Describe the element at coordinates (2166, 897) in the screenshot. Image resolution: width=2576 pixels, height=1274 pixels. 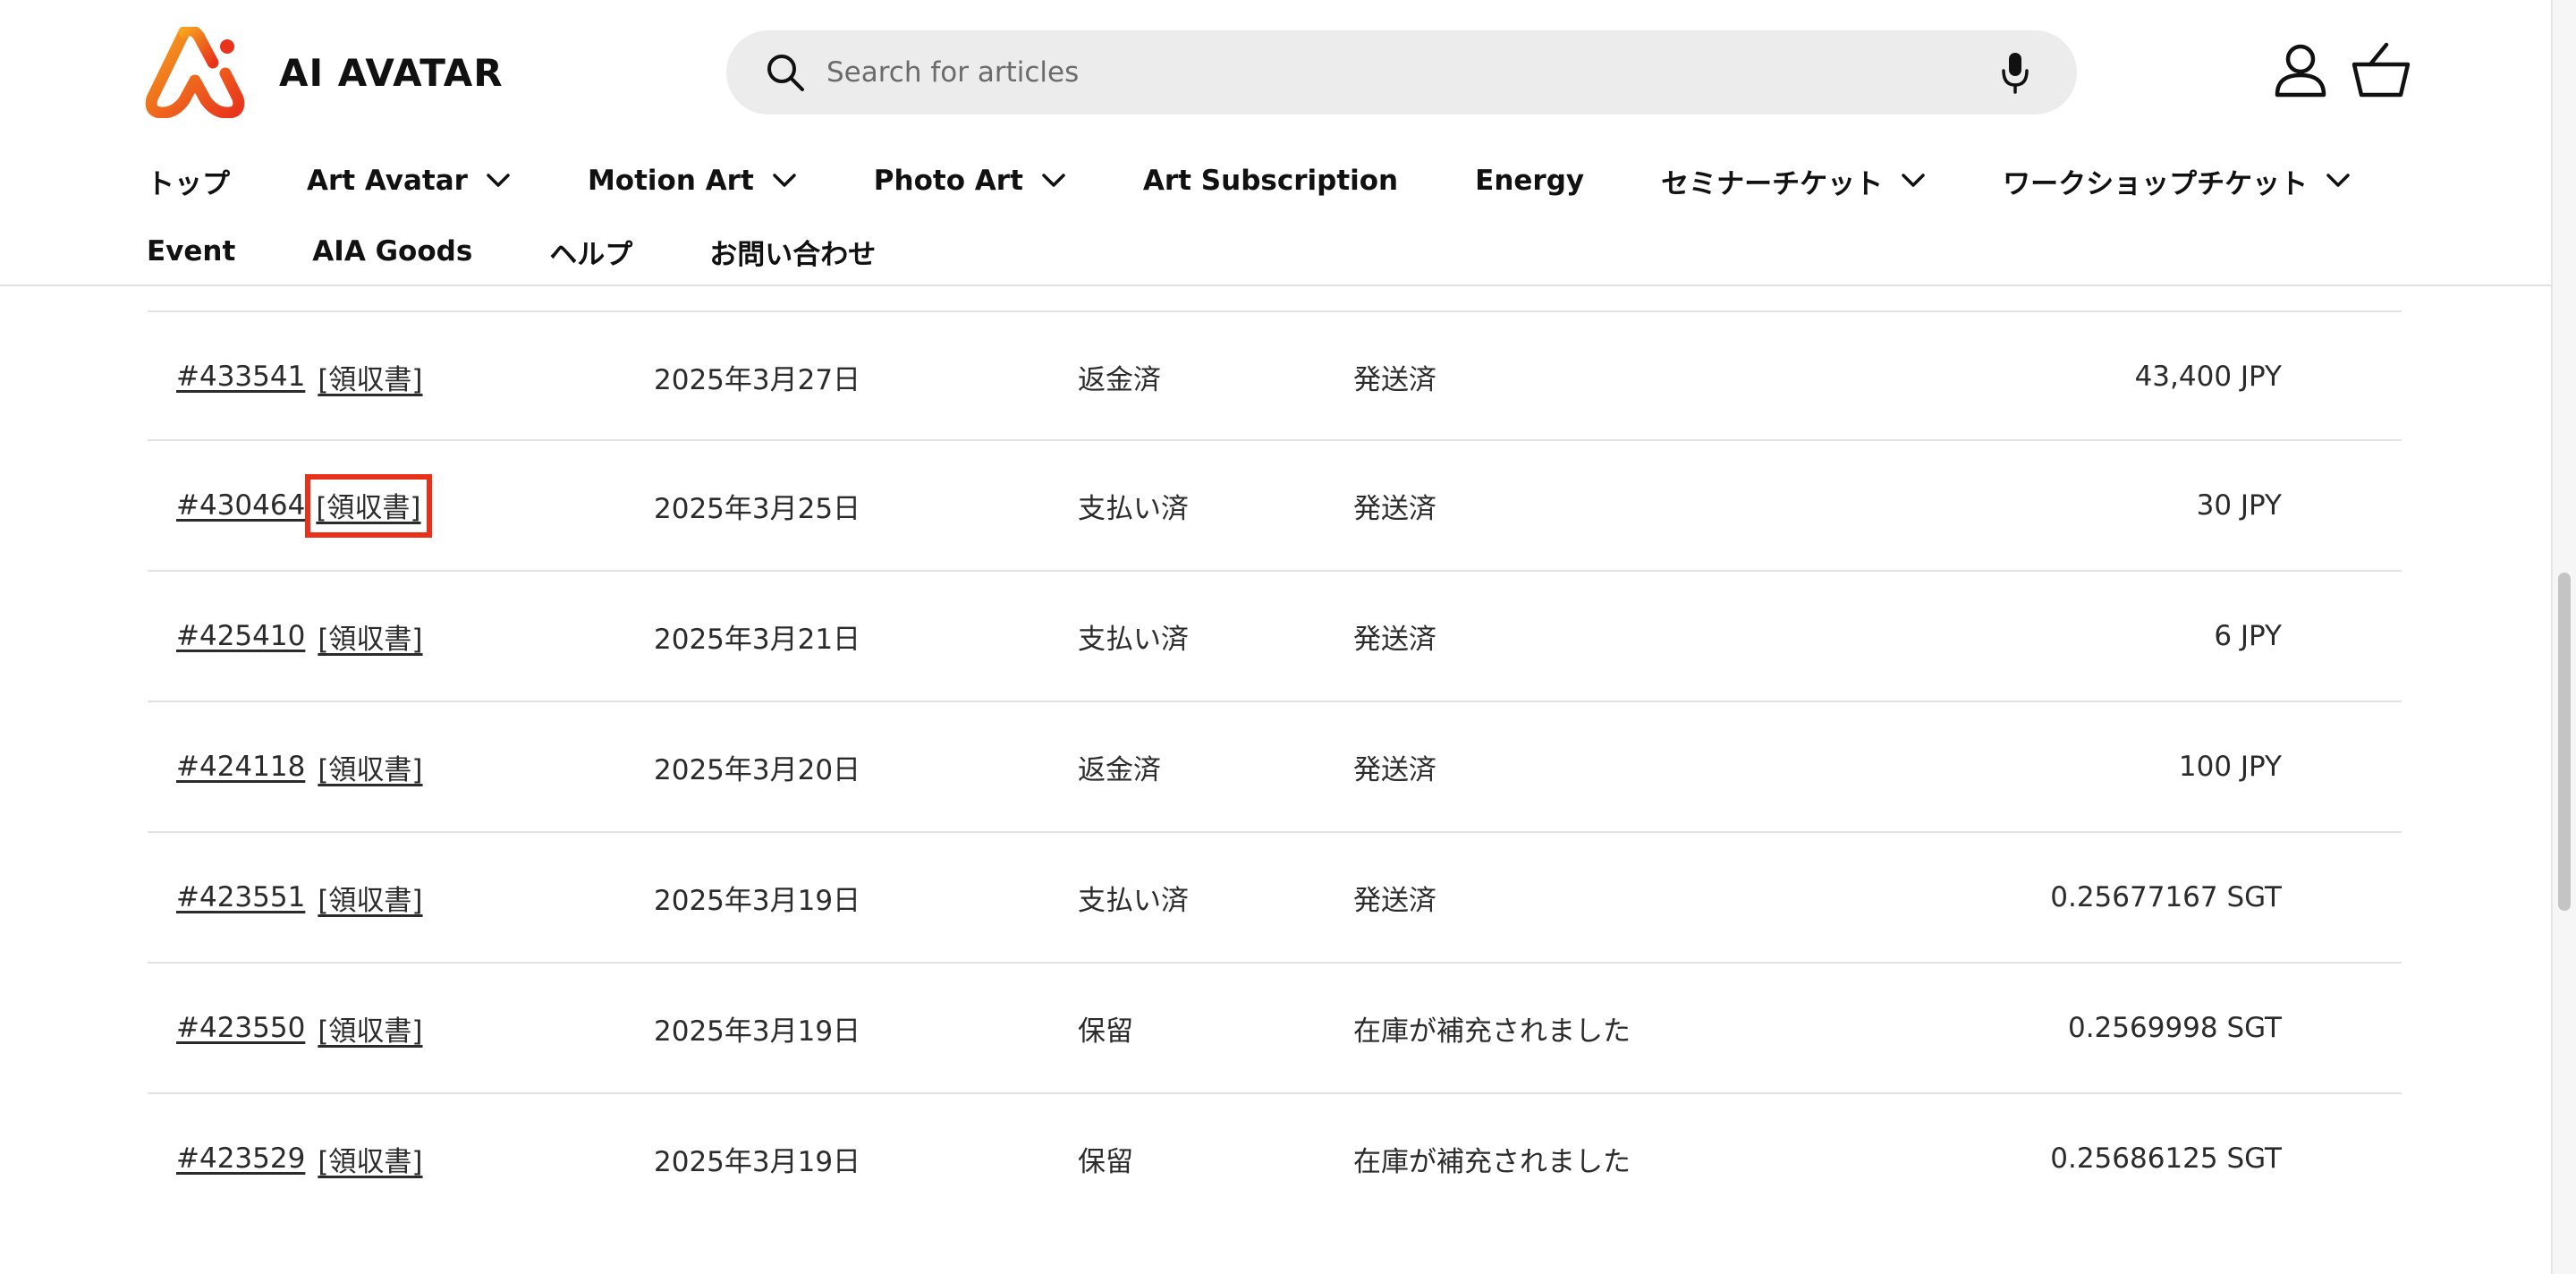
I see `order-total: 0.25677167 SGT` at that location.